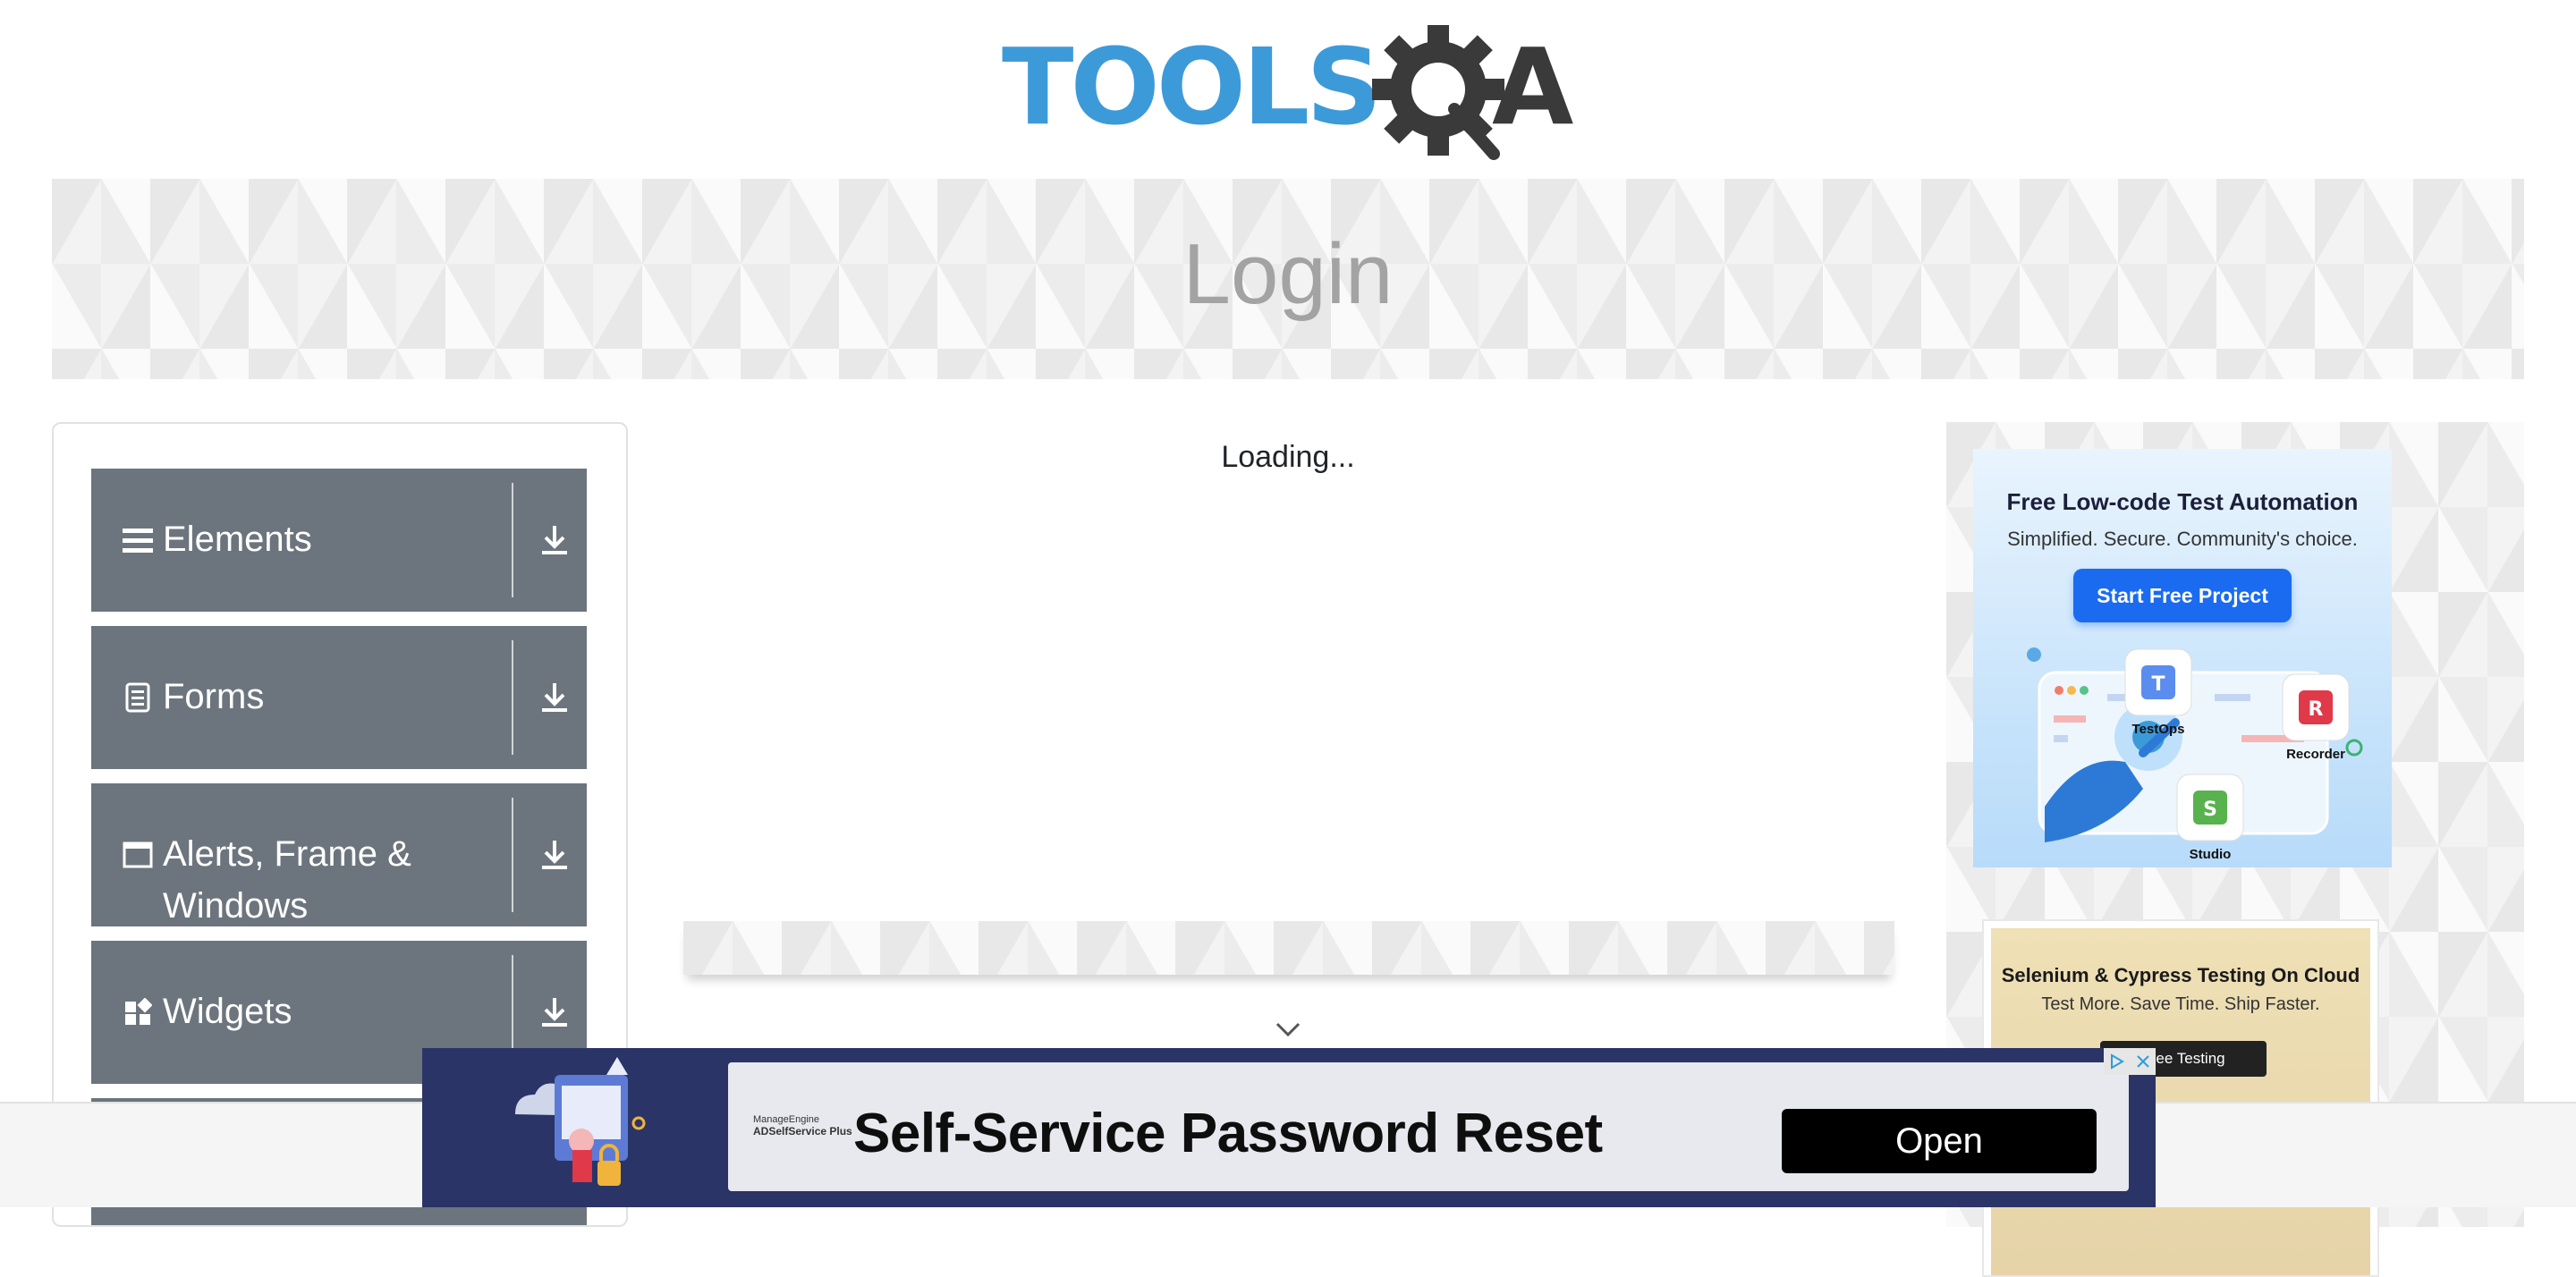  I want to click on sidebar-group-alerts-frame-windows: Alerts, Frame & Windows, so click(339, 854).